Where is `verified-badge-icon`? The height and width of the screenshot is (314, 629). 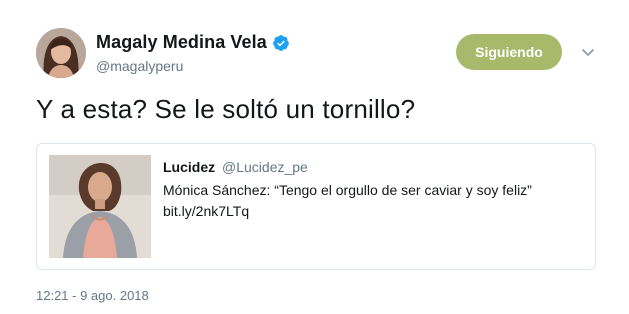 verified-badge-icon is located at coordinates (281, 43).